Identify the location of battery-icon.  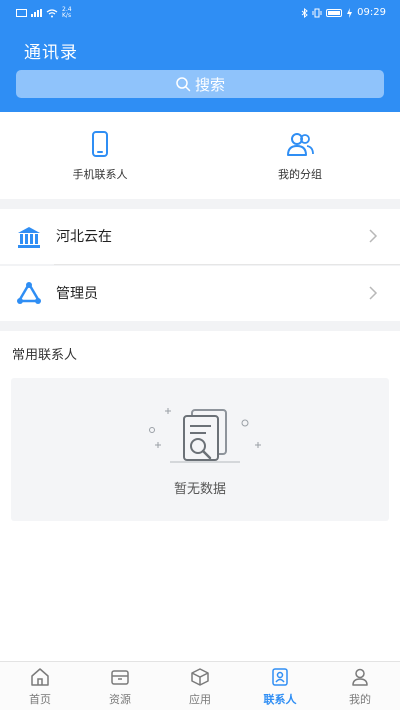
(334, 12).